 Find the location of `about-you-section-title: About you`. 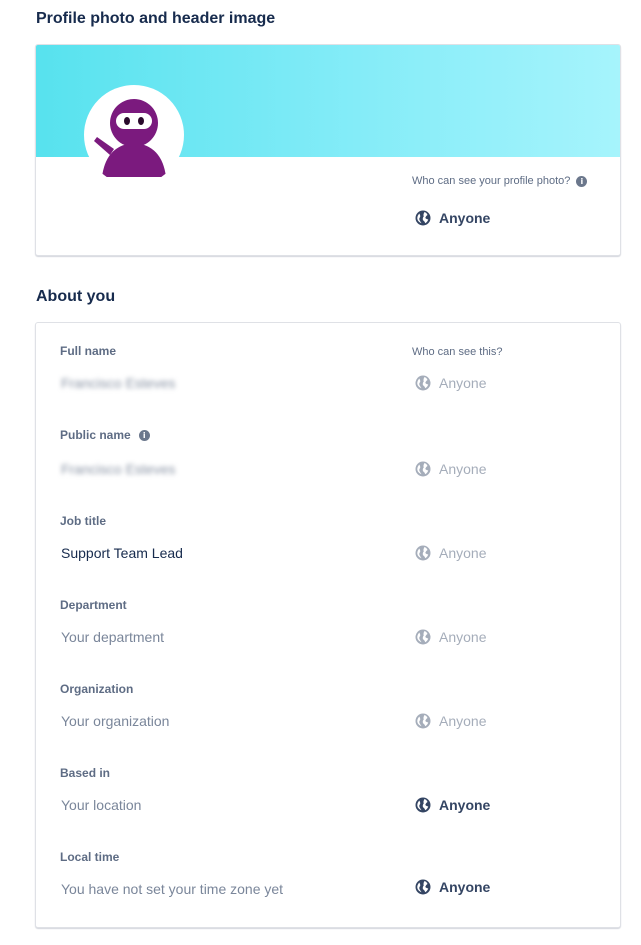

about-you-section-title: About you is located at coordinates (76, 296).